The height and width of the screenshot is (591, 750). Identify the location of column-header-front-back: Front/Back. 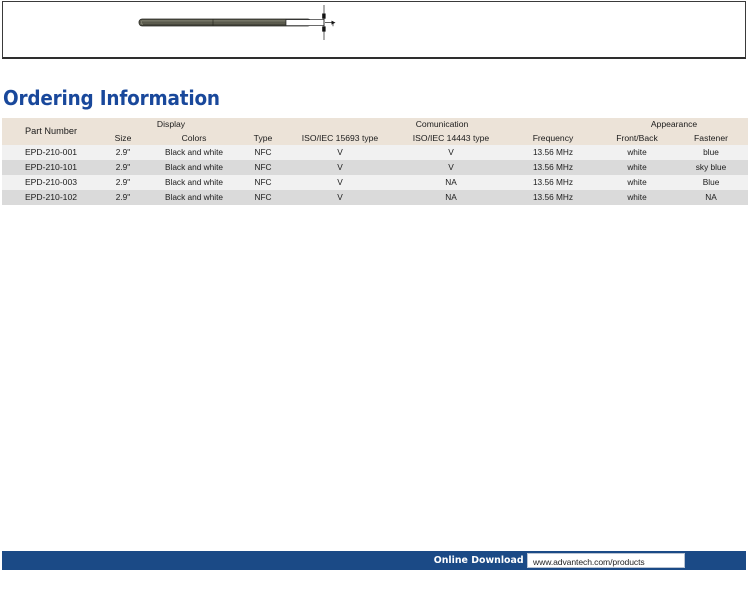
(637, 138).